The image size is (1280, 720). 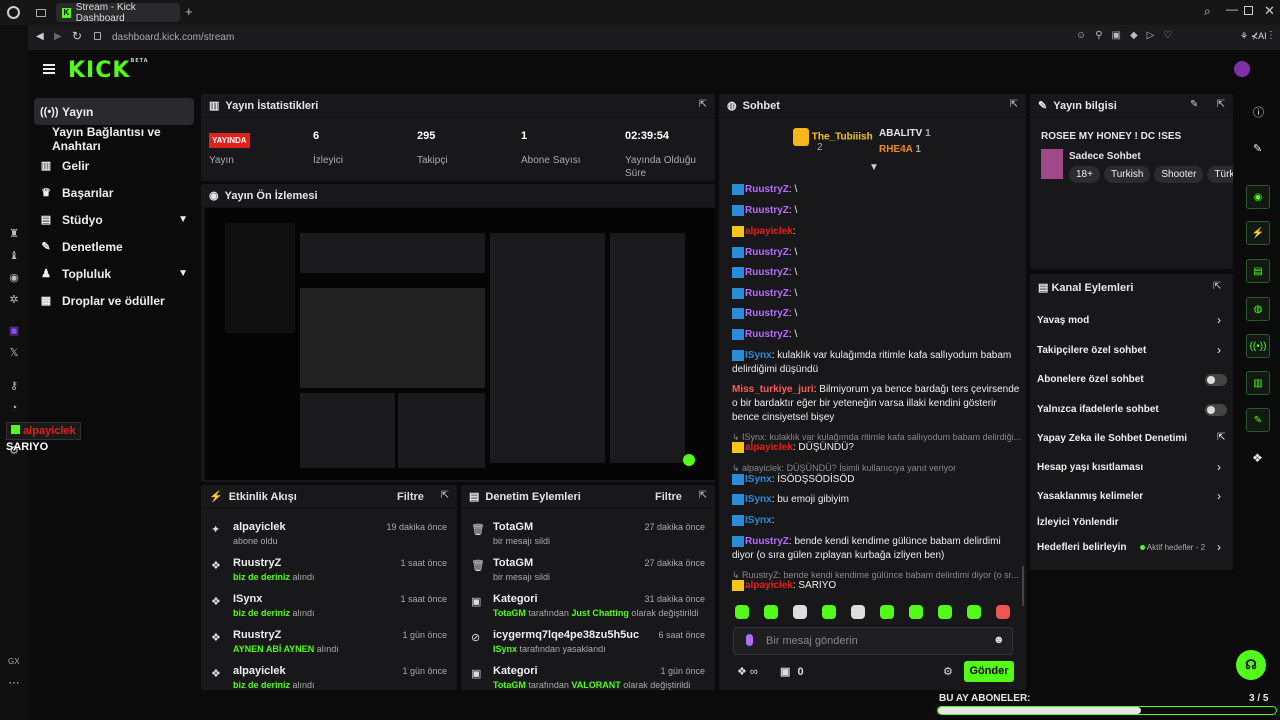 I want to click on chat-input: Bir mesaj gönderin ☻, so click(x=873, y=641).